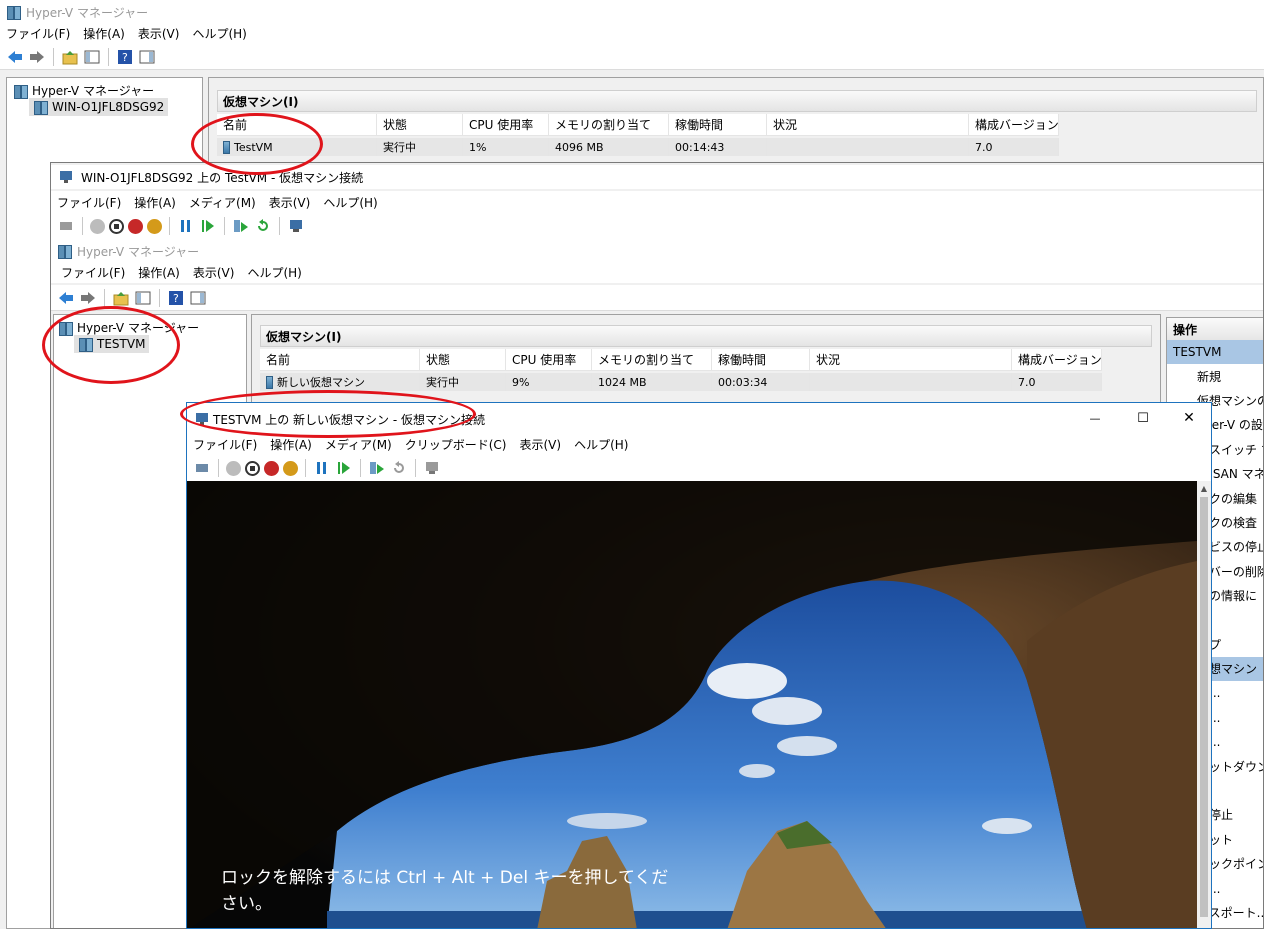 This screenshot has height=929, width=1264. Describe the element at coordinates (911, 382) in the screenshot. I see `vm-status` at that location.